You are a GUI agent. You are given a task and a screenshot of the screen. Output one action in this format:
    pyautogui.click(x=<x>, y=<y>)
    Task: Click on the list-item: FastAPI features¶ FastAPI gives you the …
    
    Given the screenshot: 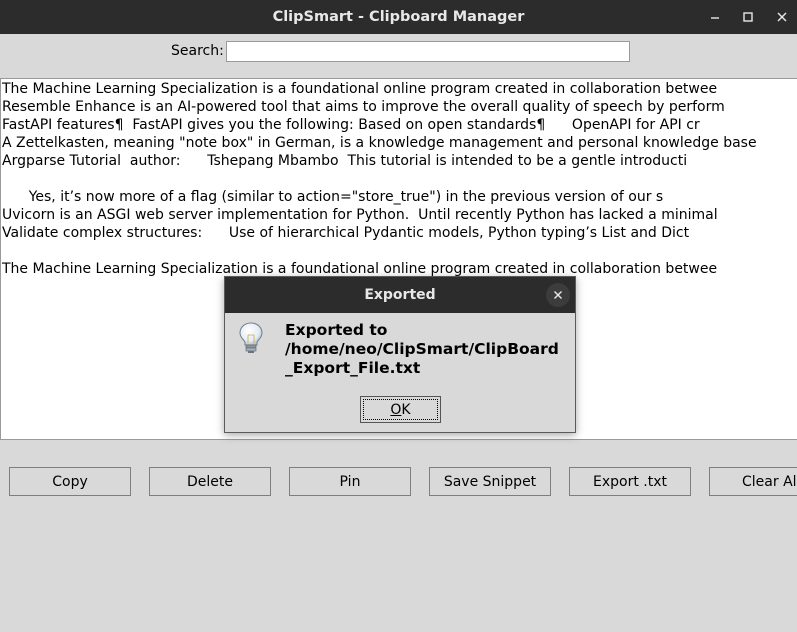 What is the action you would take?
    pyautogui.click(x=399, y=125)
    